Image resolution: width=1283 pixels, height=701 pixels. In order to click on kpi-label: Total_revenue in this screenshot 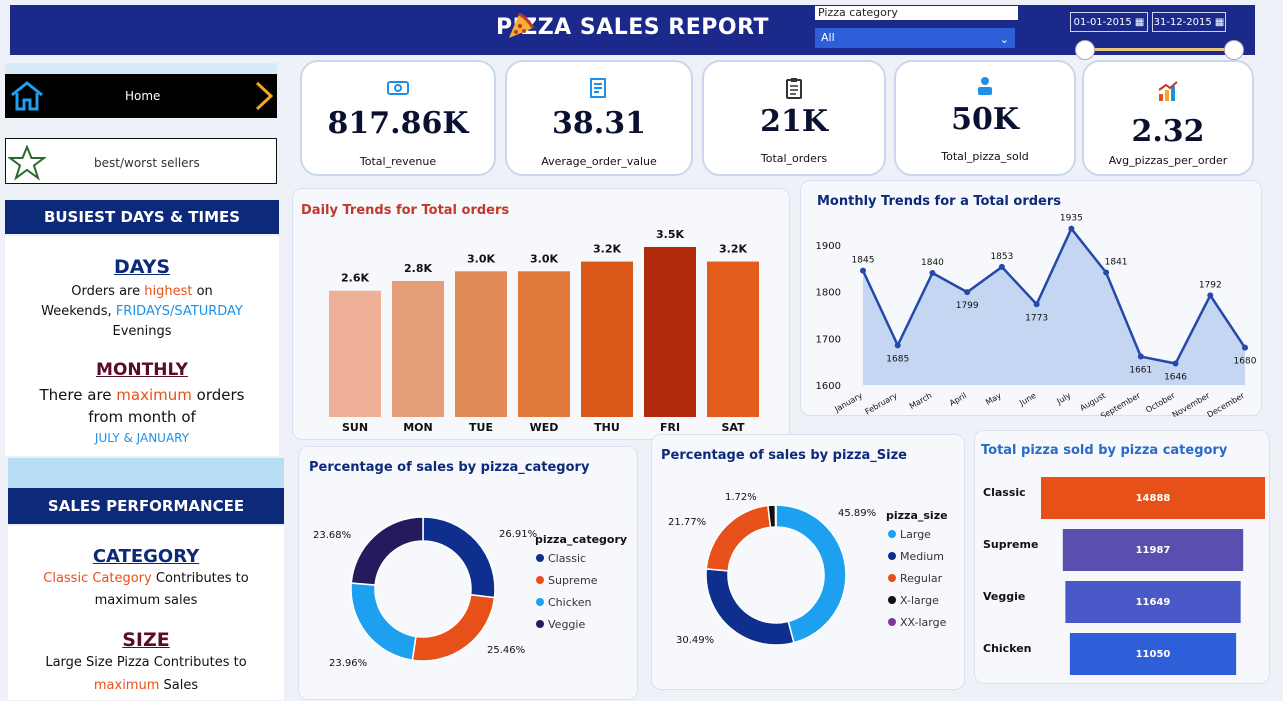, I will do `click(398, 161)`.